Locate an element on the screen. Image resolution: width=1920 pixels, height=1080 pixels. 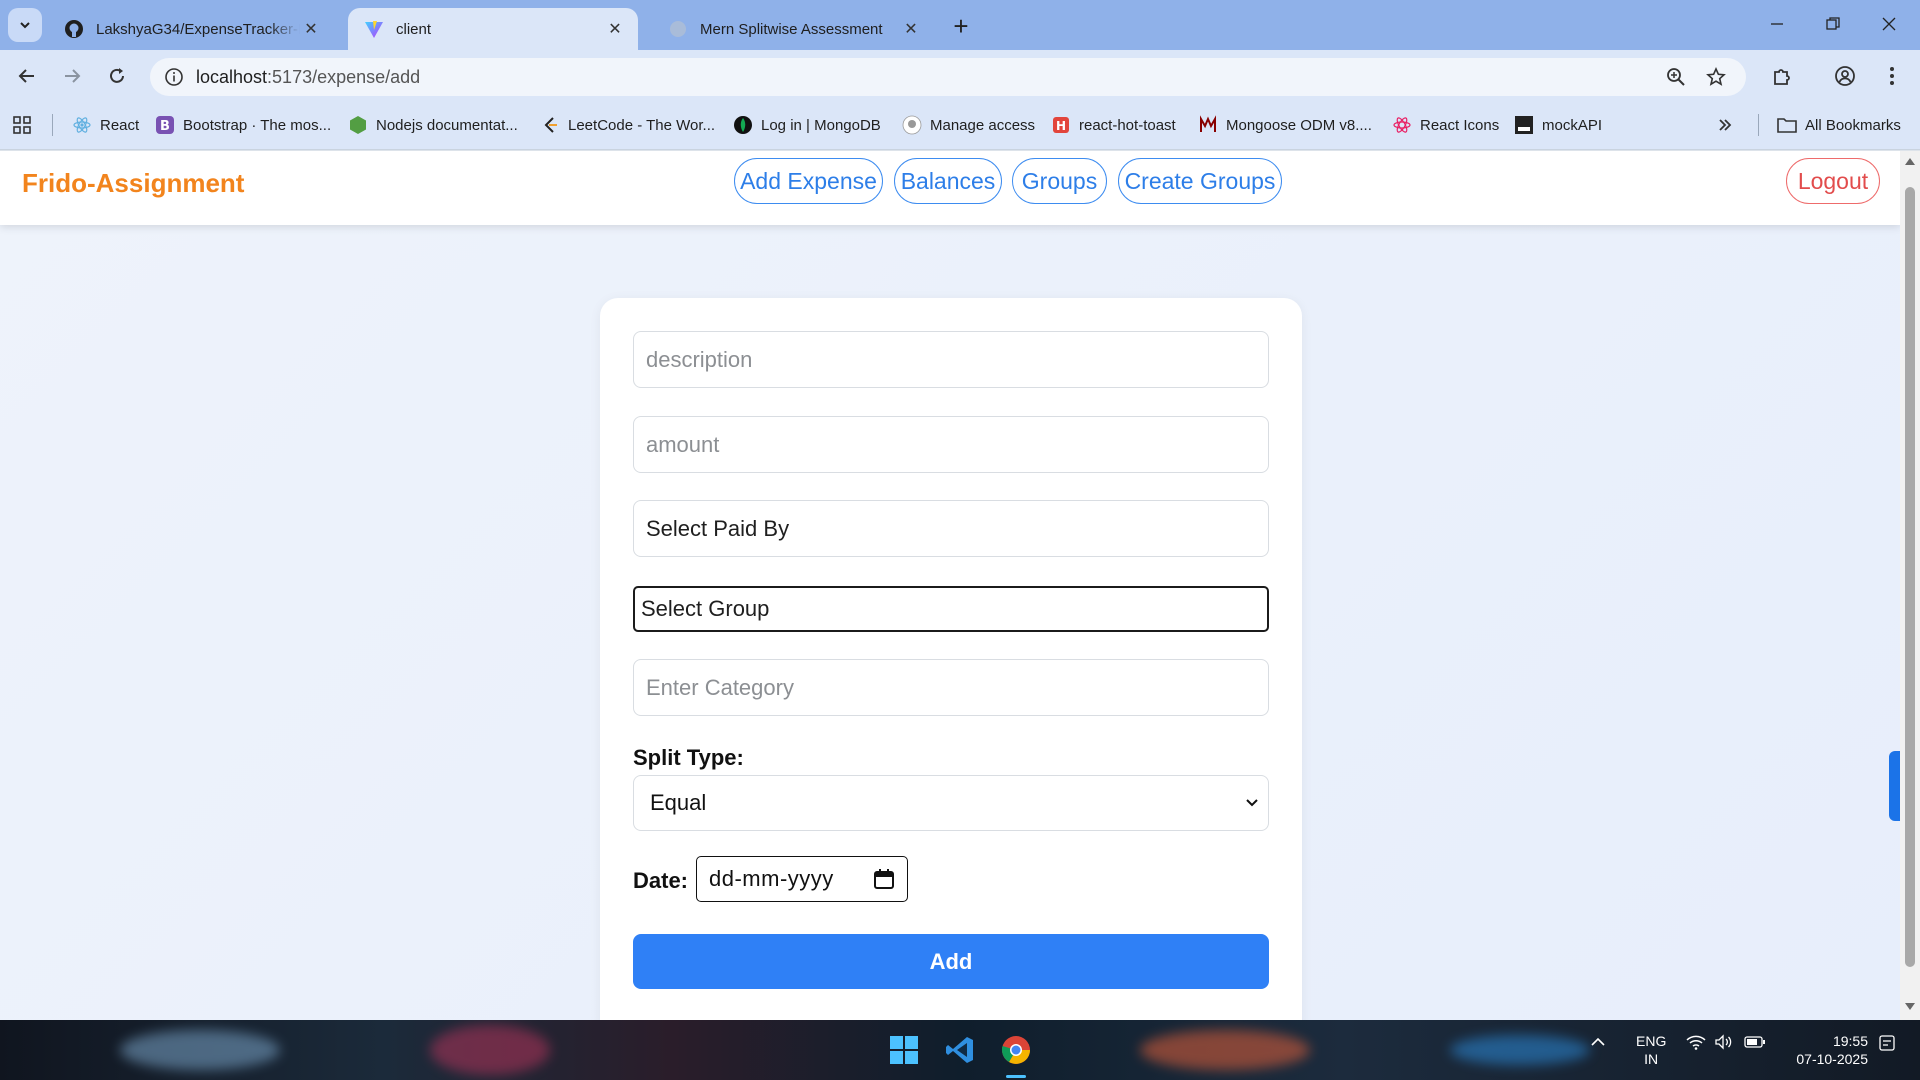
new-tab-button: + is located at coordinates (961, 26).